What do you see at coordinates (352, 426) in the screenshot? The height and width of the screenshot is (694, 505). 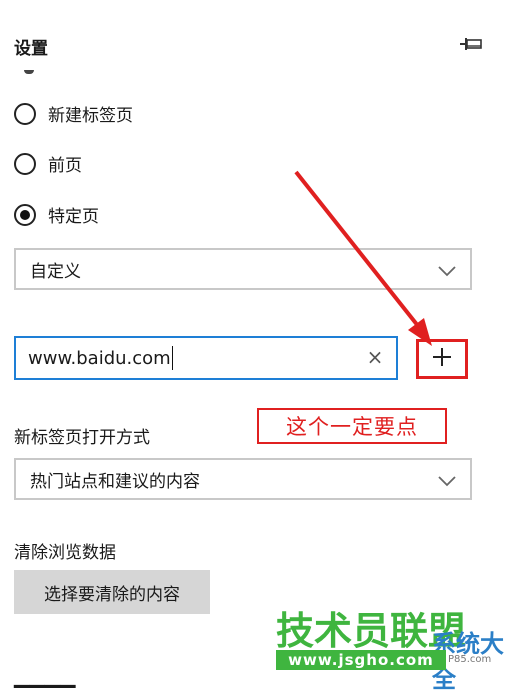 I see `annotation-callout: 这个一定要点` at bounding box center [352, 426].